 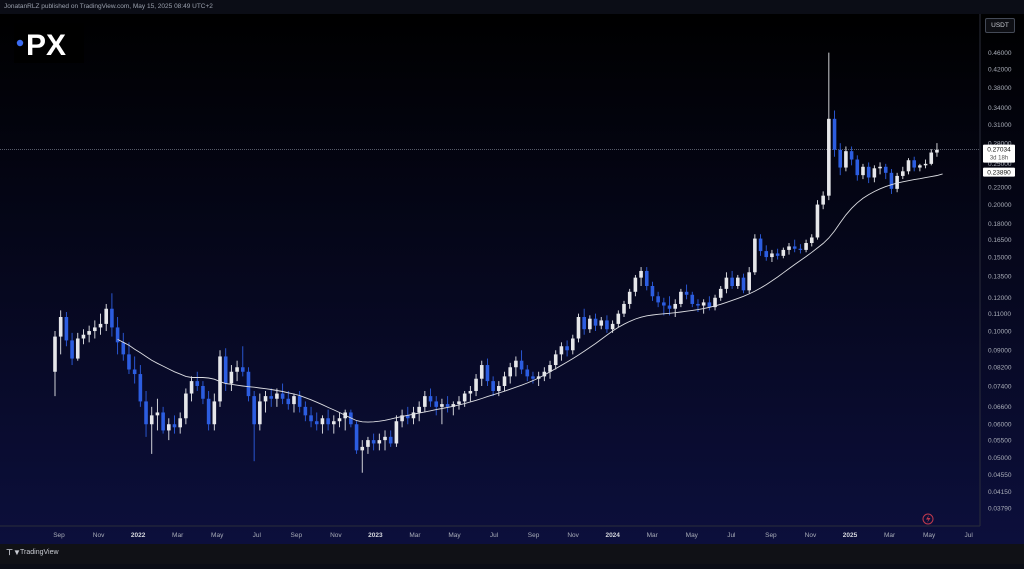 What do you see at coordinates (99, 535) in the screenshot?
I see `x-tick-label: Nov` at bounding box center [99, 535].